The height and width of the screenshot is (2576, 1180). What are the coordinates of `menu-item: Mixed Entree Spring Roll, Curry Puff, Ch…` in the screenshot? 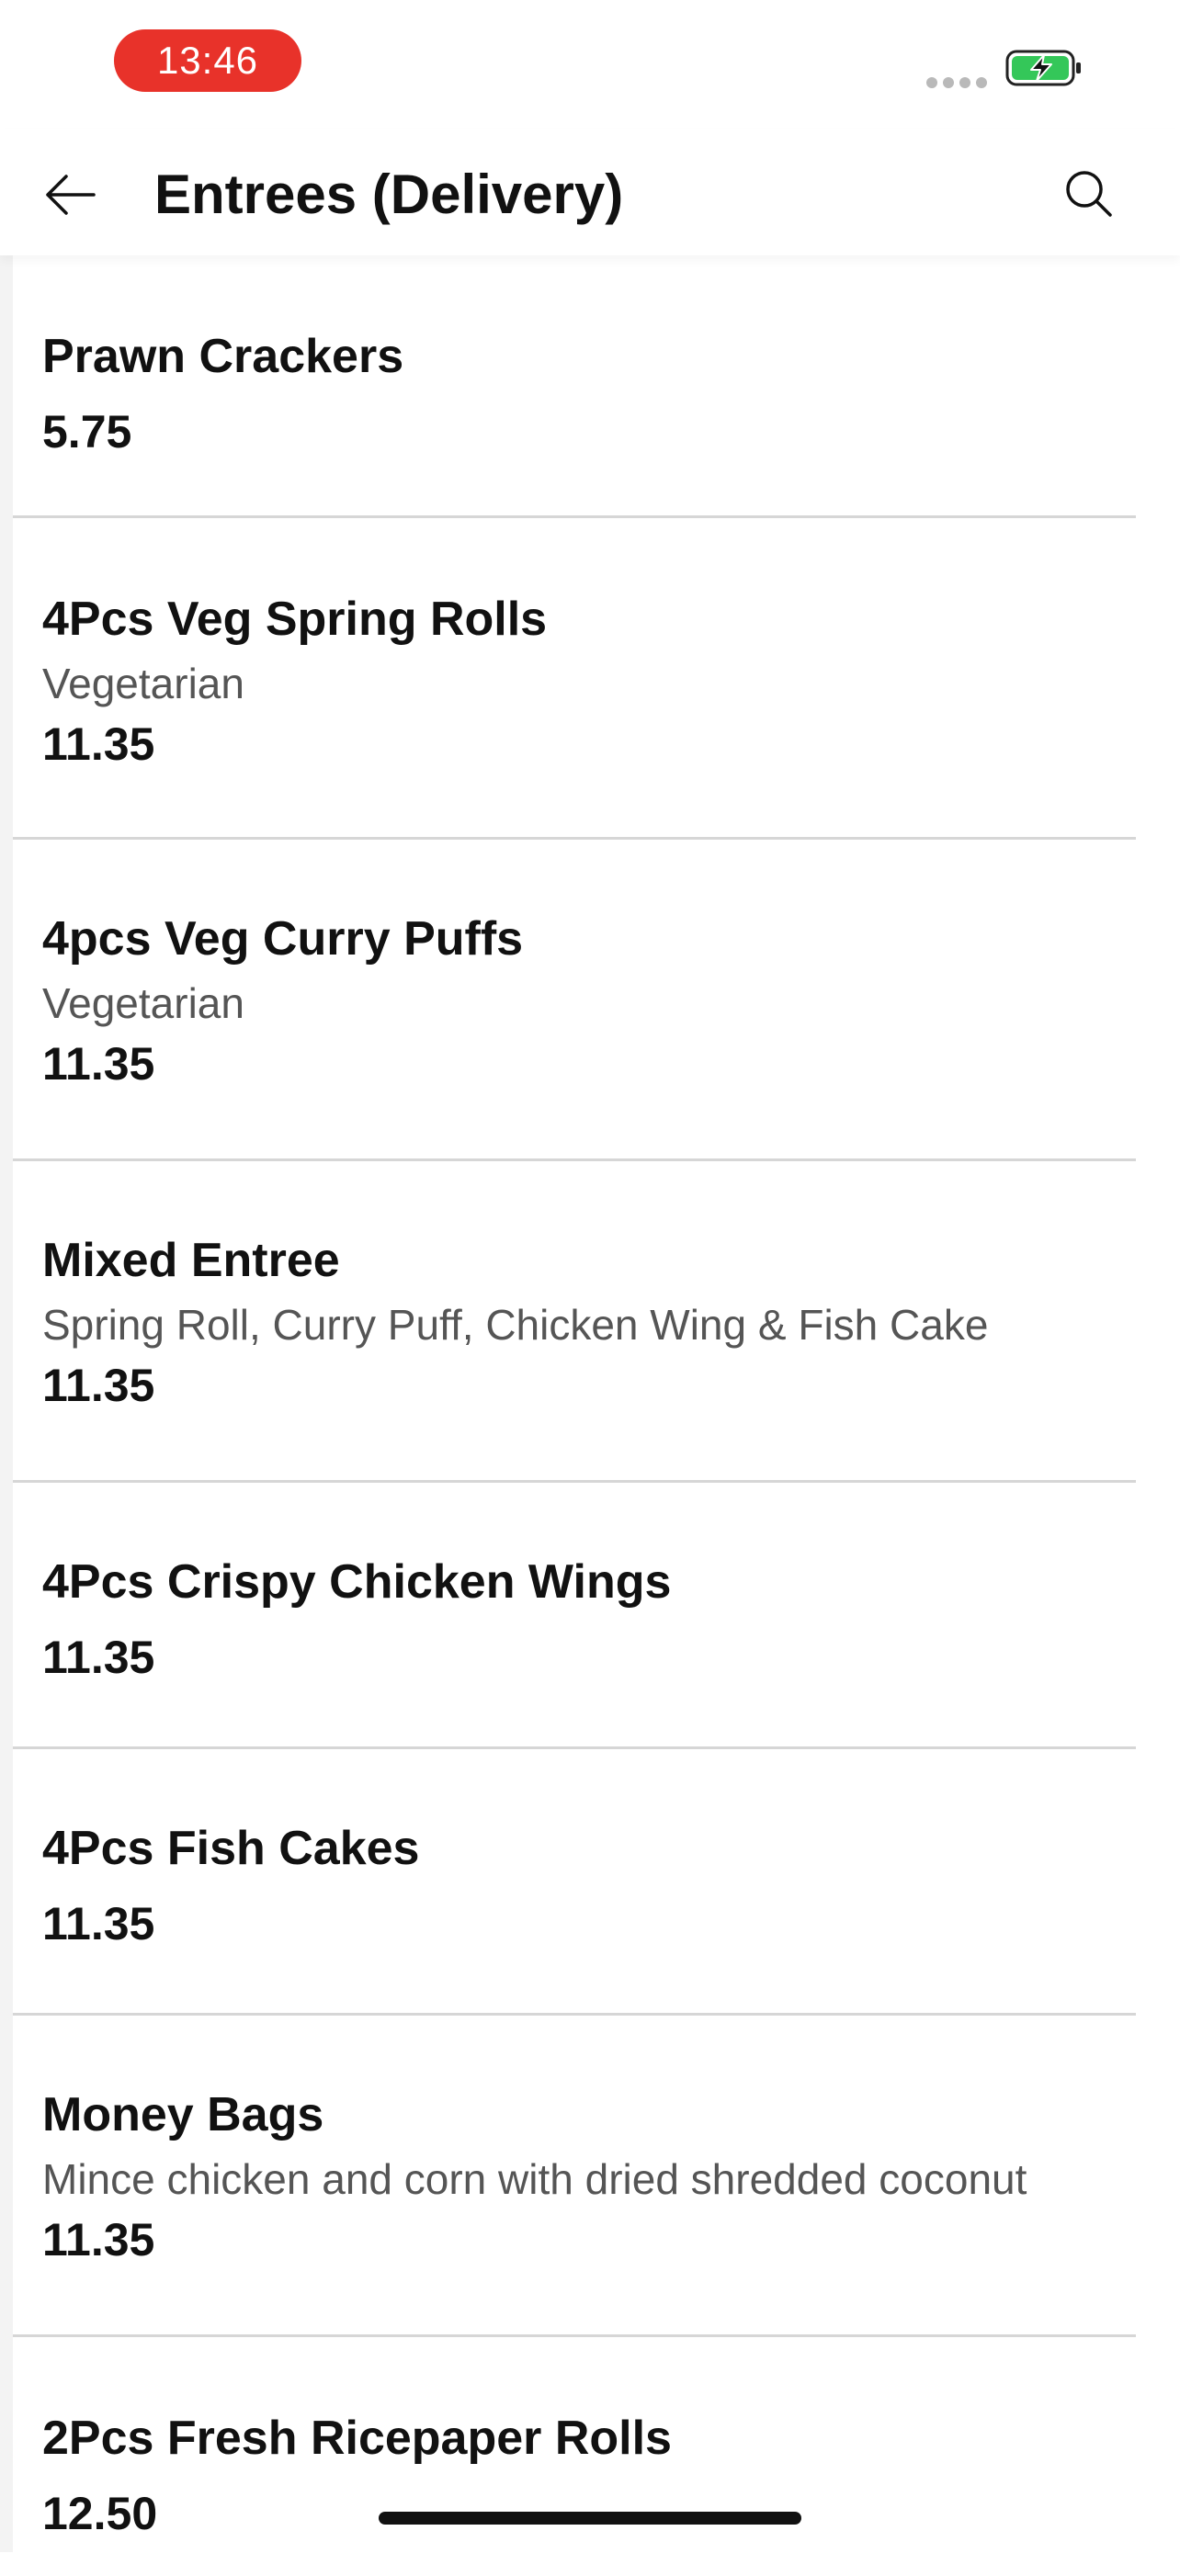 It's located at (574, 1322).